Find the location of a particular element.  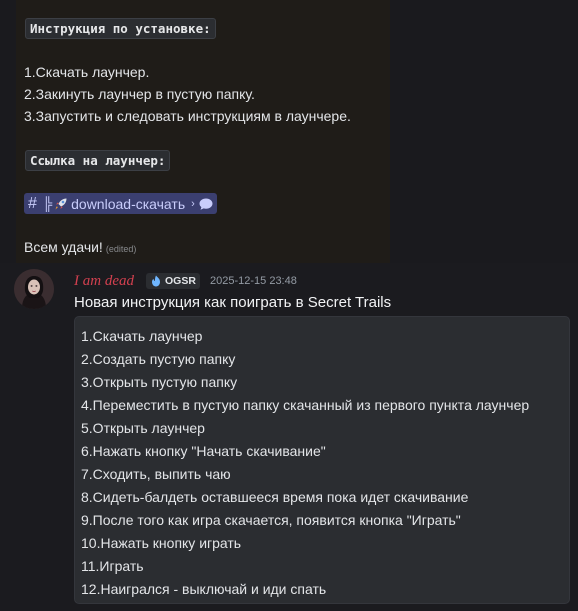

avatar-portrait-icon is located at coordinates (34, 289).